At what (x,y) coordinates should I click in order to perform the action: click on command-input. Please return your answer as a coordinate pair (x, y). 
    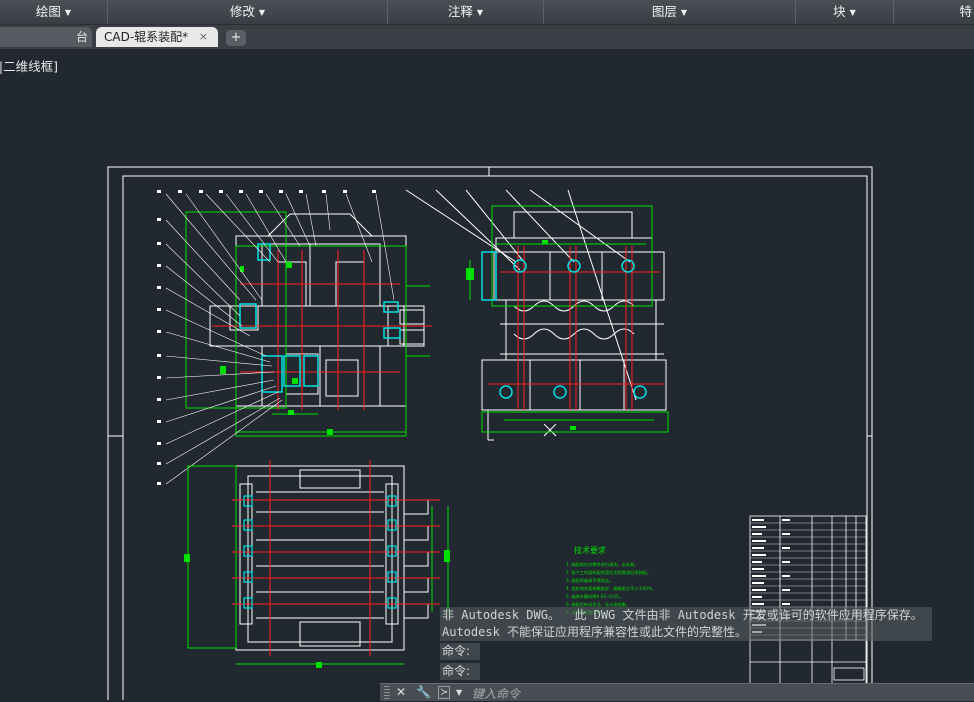
    Looking at the image, I should click on (712, 693).